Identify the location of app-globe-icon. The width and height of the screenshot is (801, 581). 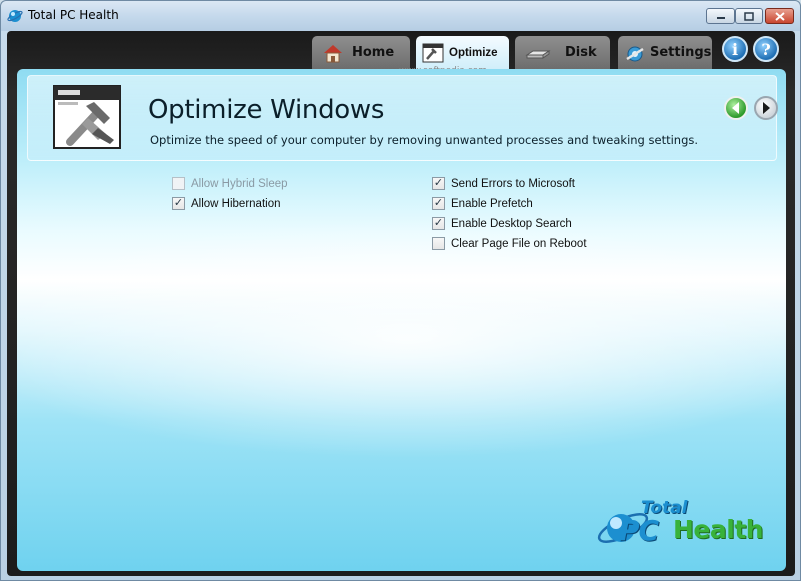
(15, 16).